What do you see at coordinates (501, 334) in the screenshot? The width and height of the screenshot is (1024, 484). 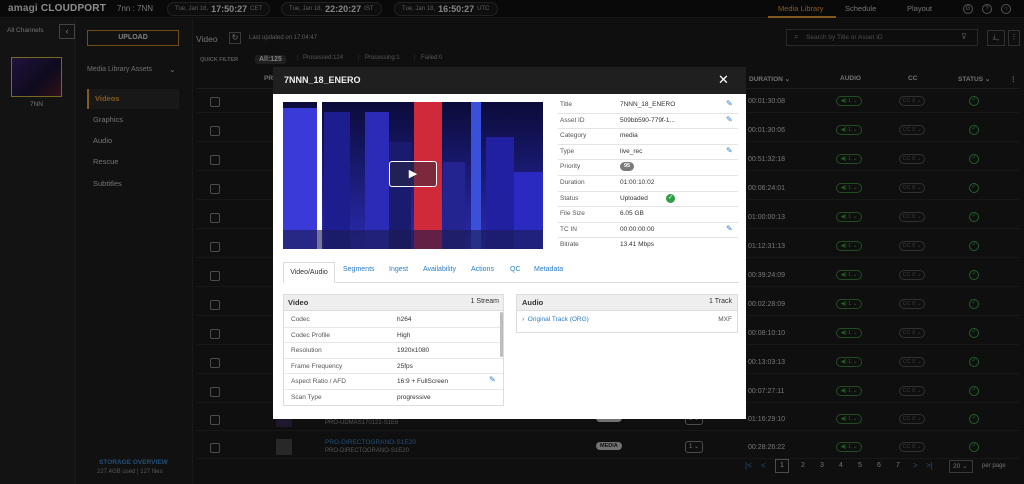 I see `video-panel-scrollbar` at bounding box center [501, 334].